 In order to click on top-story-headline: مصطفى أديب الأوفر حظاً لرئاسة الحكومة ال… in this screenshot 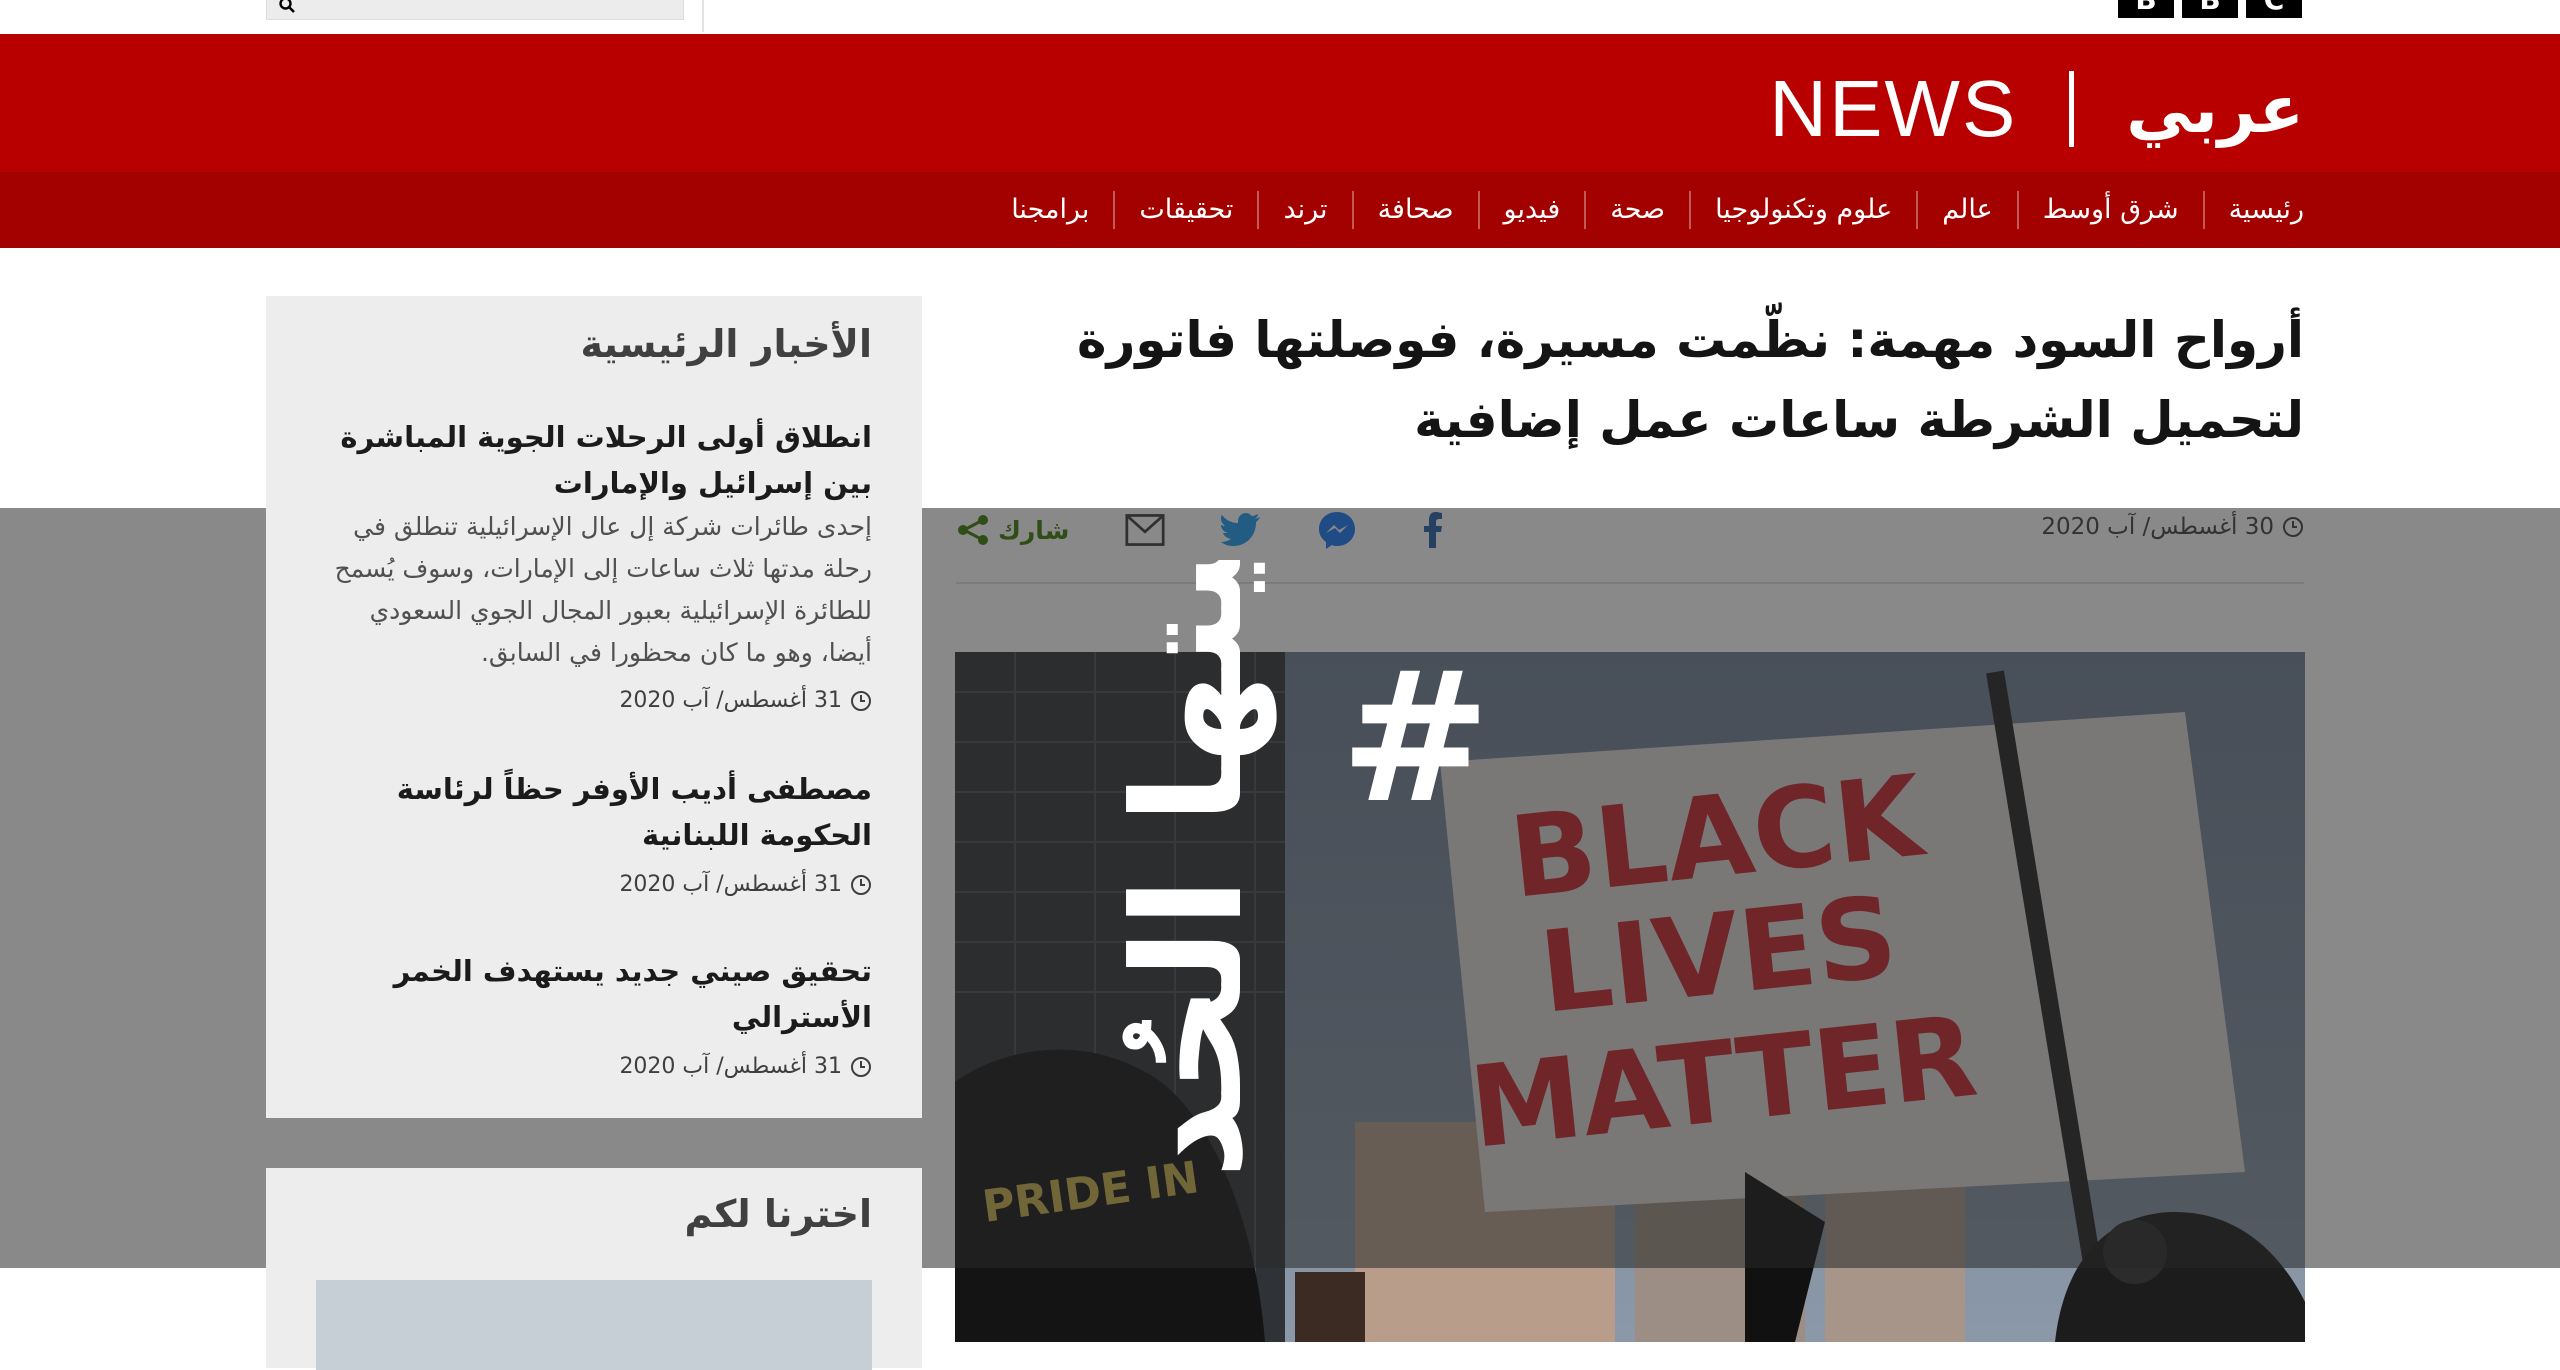, I will do `click(592, 812)`.